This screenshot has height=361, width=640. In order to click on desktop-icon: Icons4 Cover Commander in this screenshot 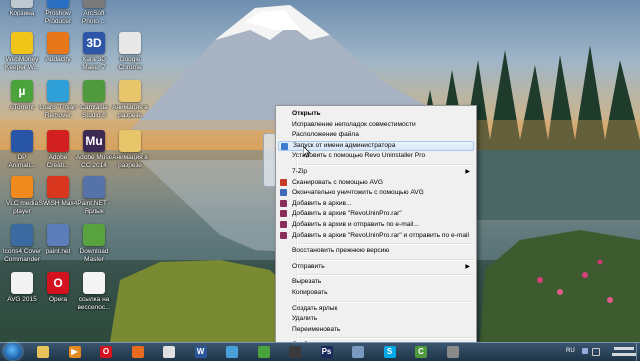, I will do `click(22, 250)`.